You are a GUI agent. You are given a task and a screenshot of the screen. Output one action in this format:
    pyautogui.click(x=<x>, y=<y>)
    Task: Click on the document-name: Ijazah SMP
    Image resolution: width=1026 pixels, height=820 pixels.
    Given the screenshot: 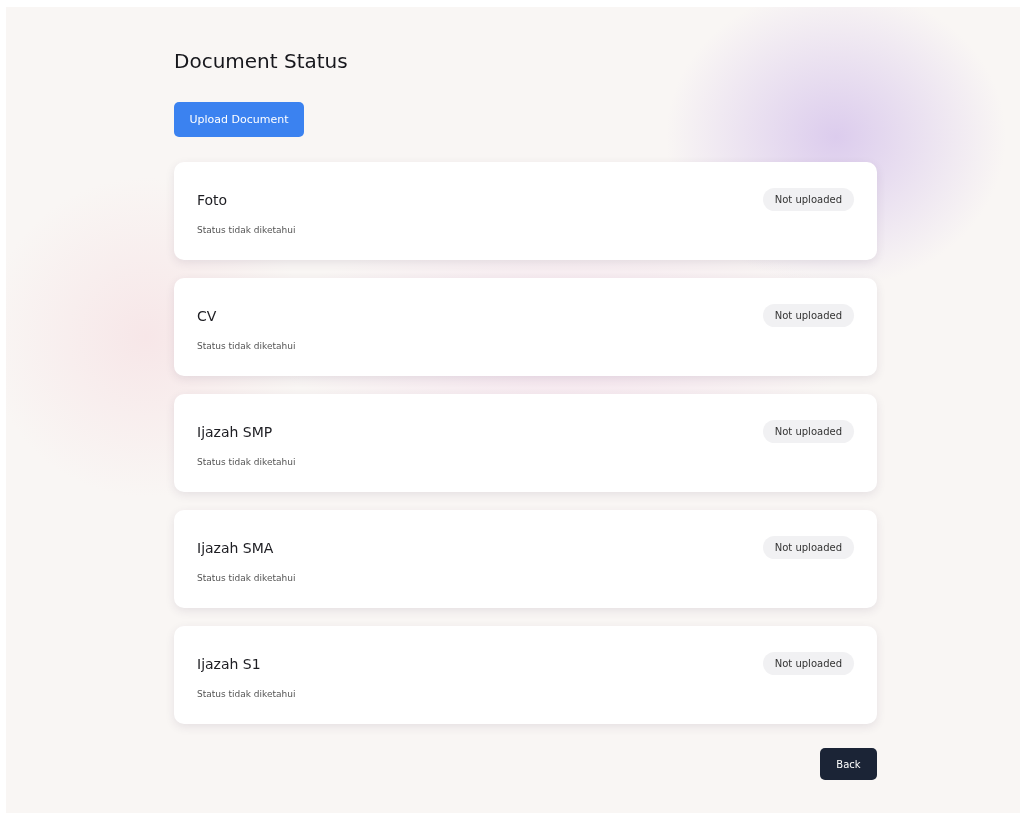 What is the action you would take?
    pyautogui.click(x=235, y=431)
    